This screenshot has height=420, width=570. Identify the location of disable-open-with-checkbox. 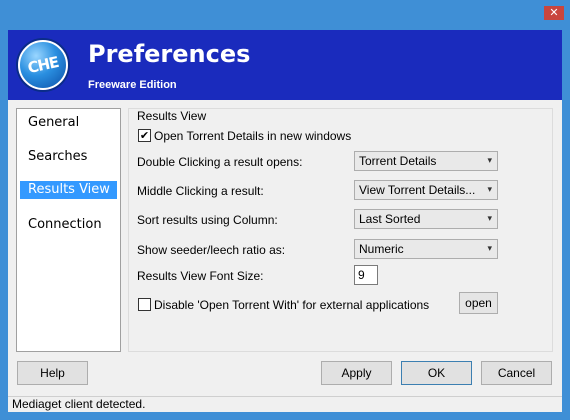
(144, 304).